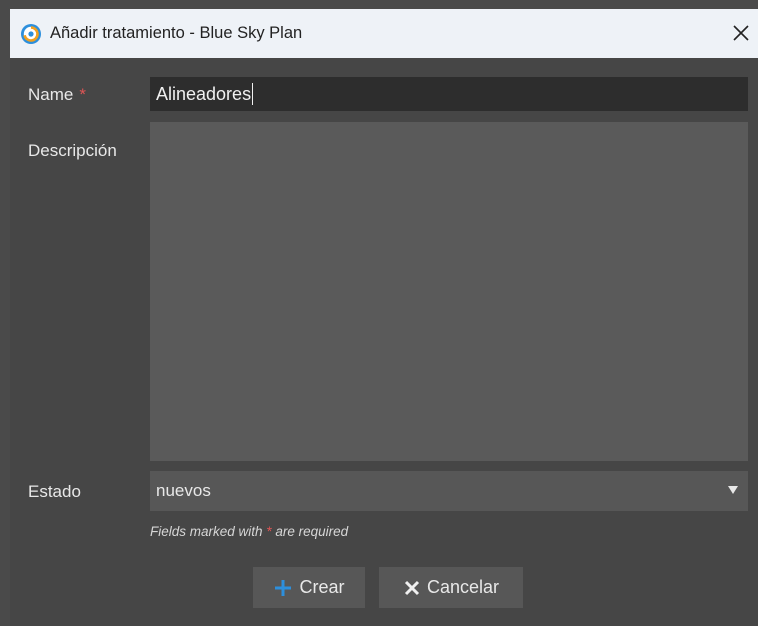  I want to click on close-icon, so click(741, 33).